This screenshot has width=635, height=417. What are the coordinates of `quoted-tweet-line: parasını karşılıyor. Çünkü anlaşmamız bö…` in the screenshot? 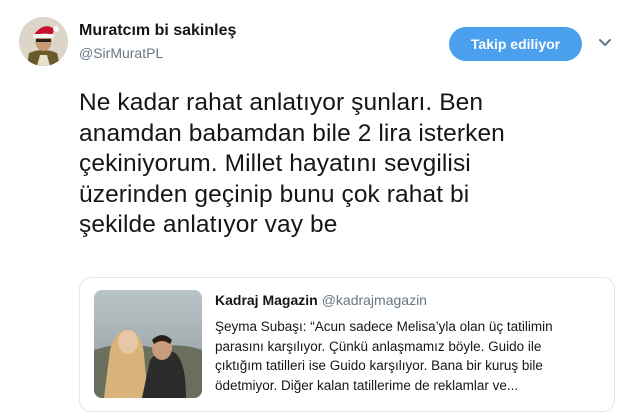 It's located at (378, 346).